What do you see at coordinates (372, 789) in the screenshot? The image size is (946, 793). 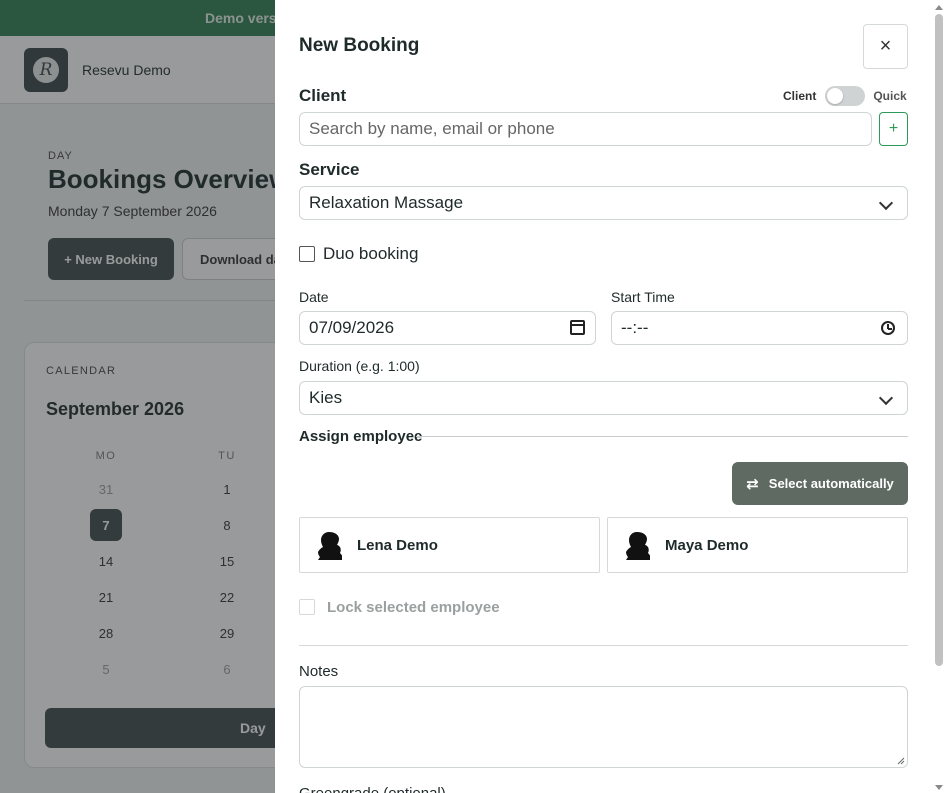 I see `next-field-label: Greengrade (optional)` at bounding box center [372, 789].